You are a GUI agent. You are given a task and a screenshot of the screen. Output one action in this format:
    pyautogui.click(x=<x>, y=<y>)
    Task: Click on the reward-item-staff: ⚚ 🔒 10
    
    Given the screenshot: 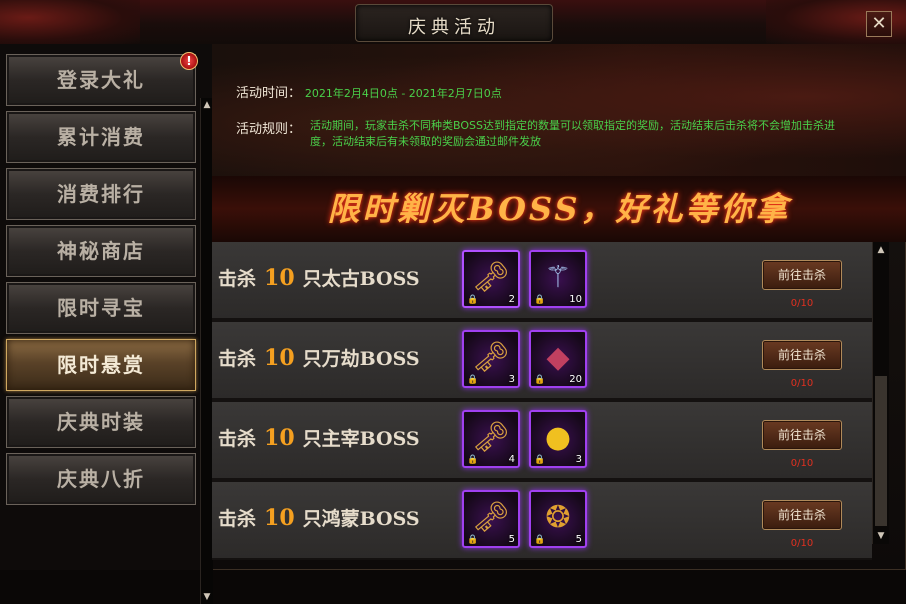 What is the action you would take?
    pyautogui.click(x=558, y=279)
    